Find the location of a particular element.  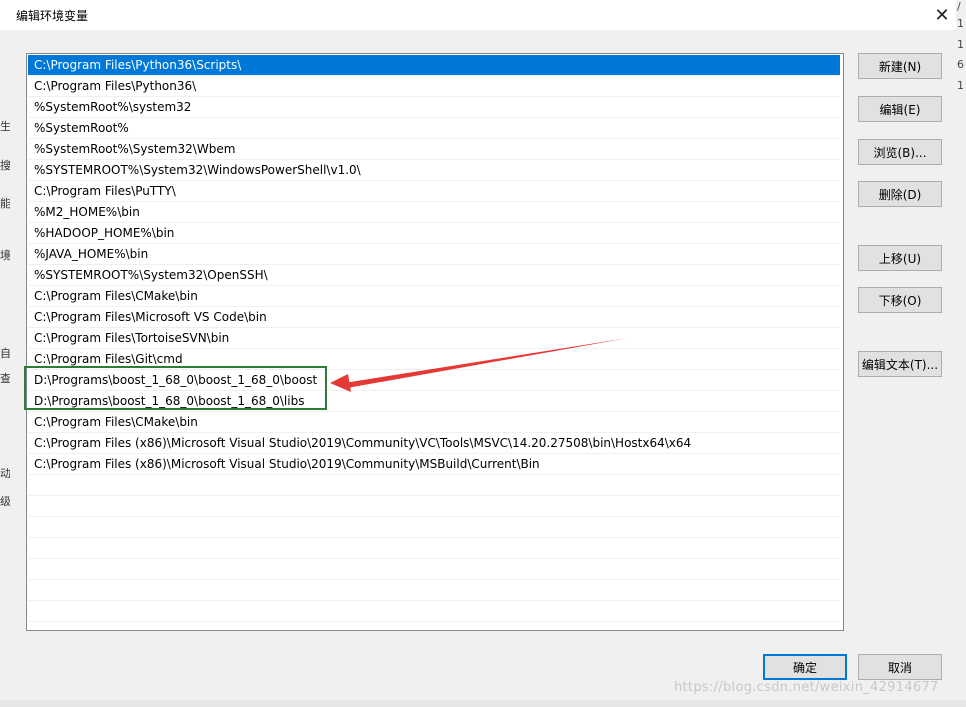

close-icon: ✕ is located at coordinates (942, 15).